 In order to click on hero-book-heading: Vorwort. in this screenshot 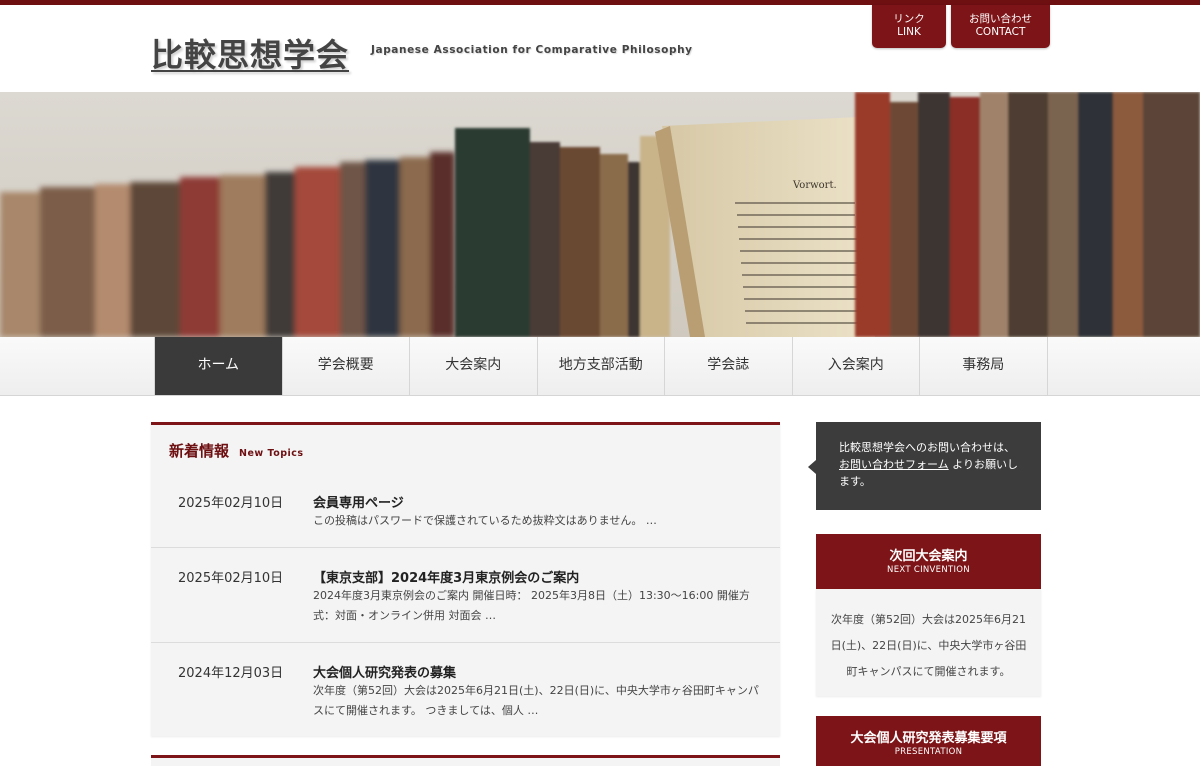, I will do `click(814, 185)`.